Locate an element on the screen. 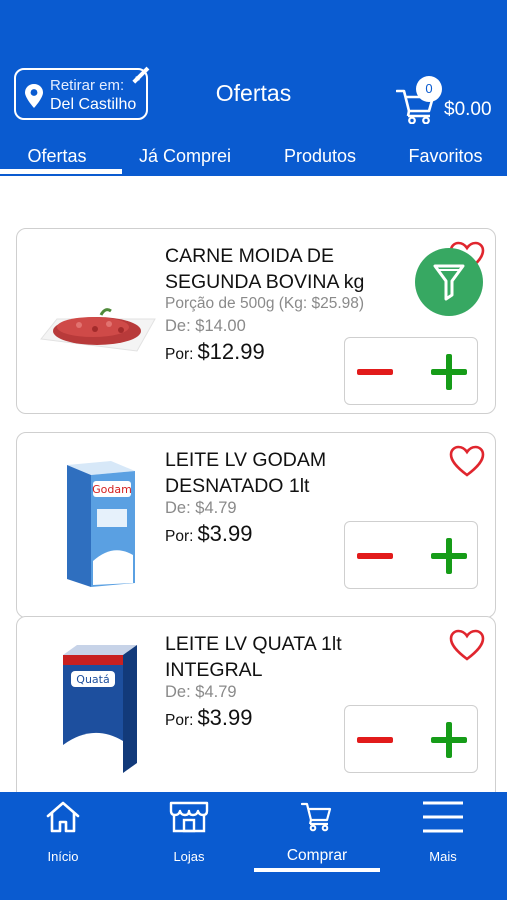 The height and width of the screenshot is (900, 507). cart-total: $0.00 is located at coordinates (468, 110).